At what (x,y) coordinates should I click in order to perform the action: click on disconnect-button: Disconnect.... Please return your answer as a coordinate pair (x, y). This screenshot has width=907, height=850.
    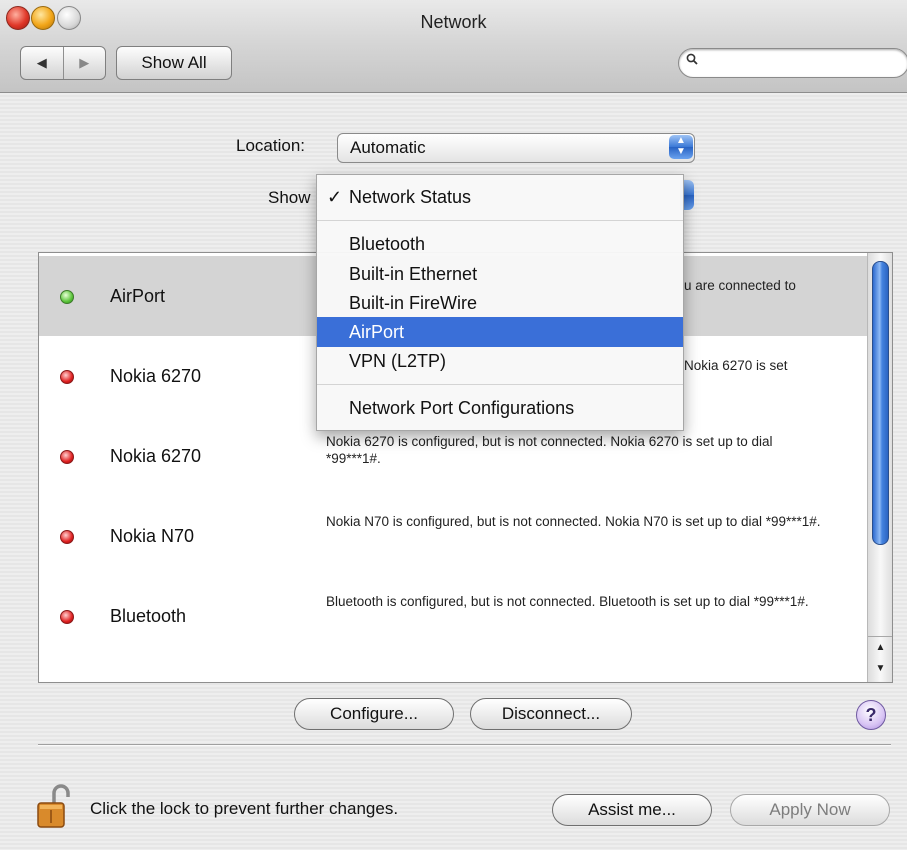
    Looking at the image, I should click on (551, 714).